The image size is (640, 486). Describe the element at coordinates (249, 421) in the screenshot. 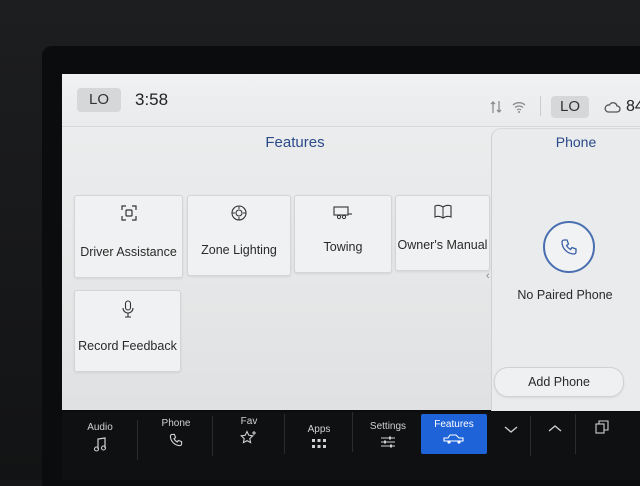

I see `nav-label: Fav` at that location.